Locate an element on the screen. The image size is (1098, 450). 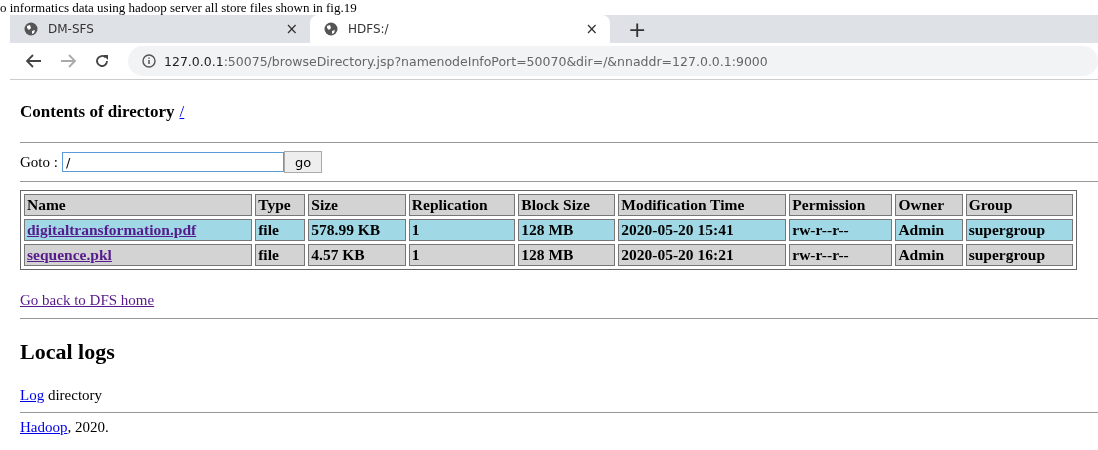
tab-title: DM-SFS is located at coordinates (71, 29).